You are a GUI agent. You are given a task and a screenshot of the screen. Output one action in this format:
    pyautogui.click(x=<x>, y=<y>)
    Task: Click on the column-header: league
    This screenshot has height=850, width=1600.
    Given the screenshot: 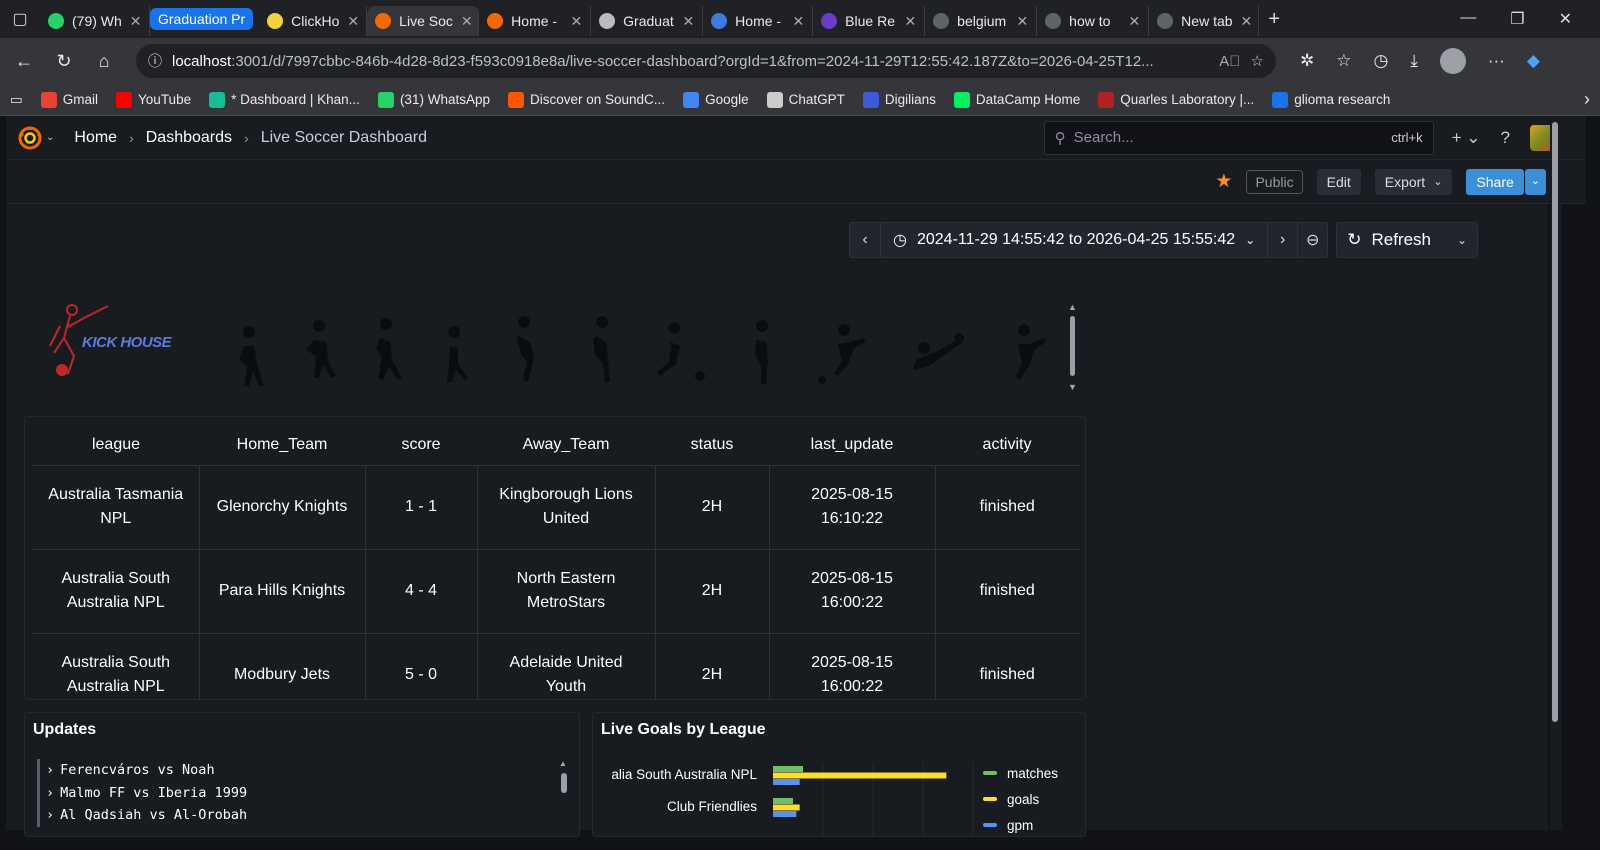 What is the action you would take?
    pyautogui.click(x=116, y=445)
    